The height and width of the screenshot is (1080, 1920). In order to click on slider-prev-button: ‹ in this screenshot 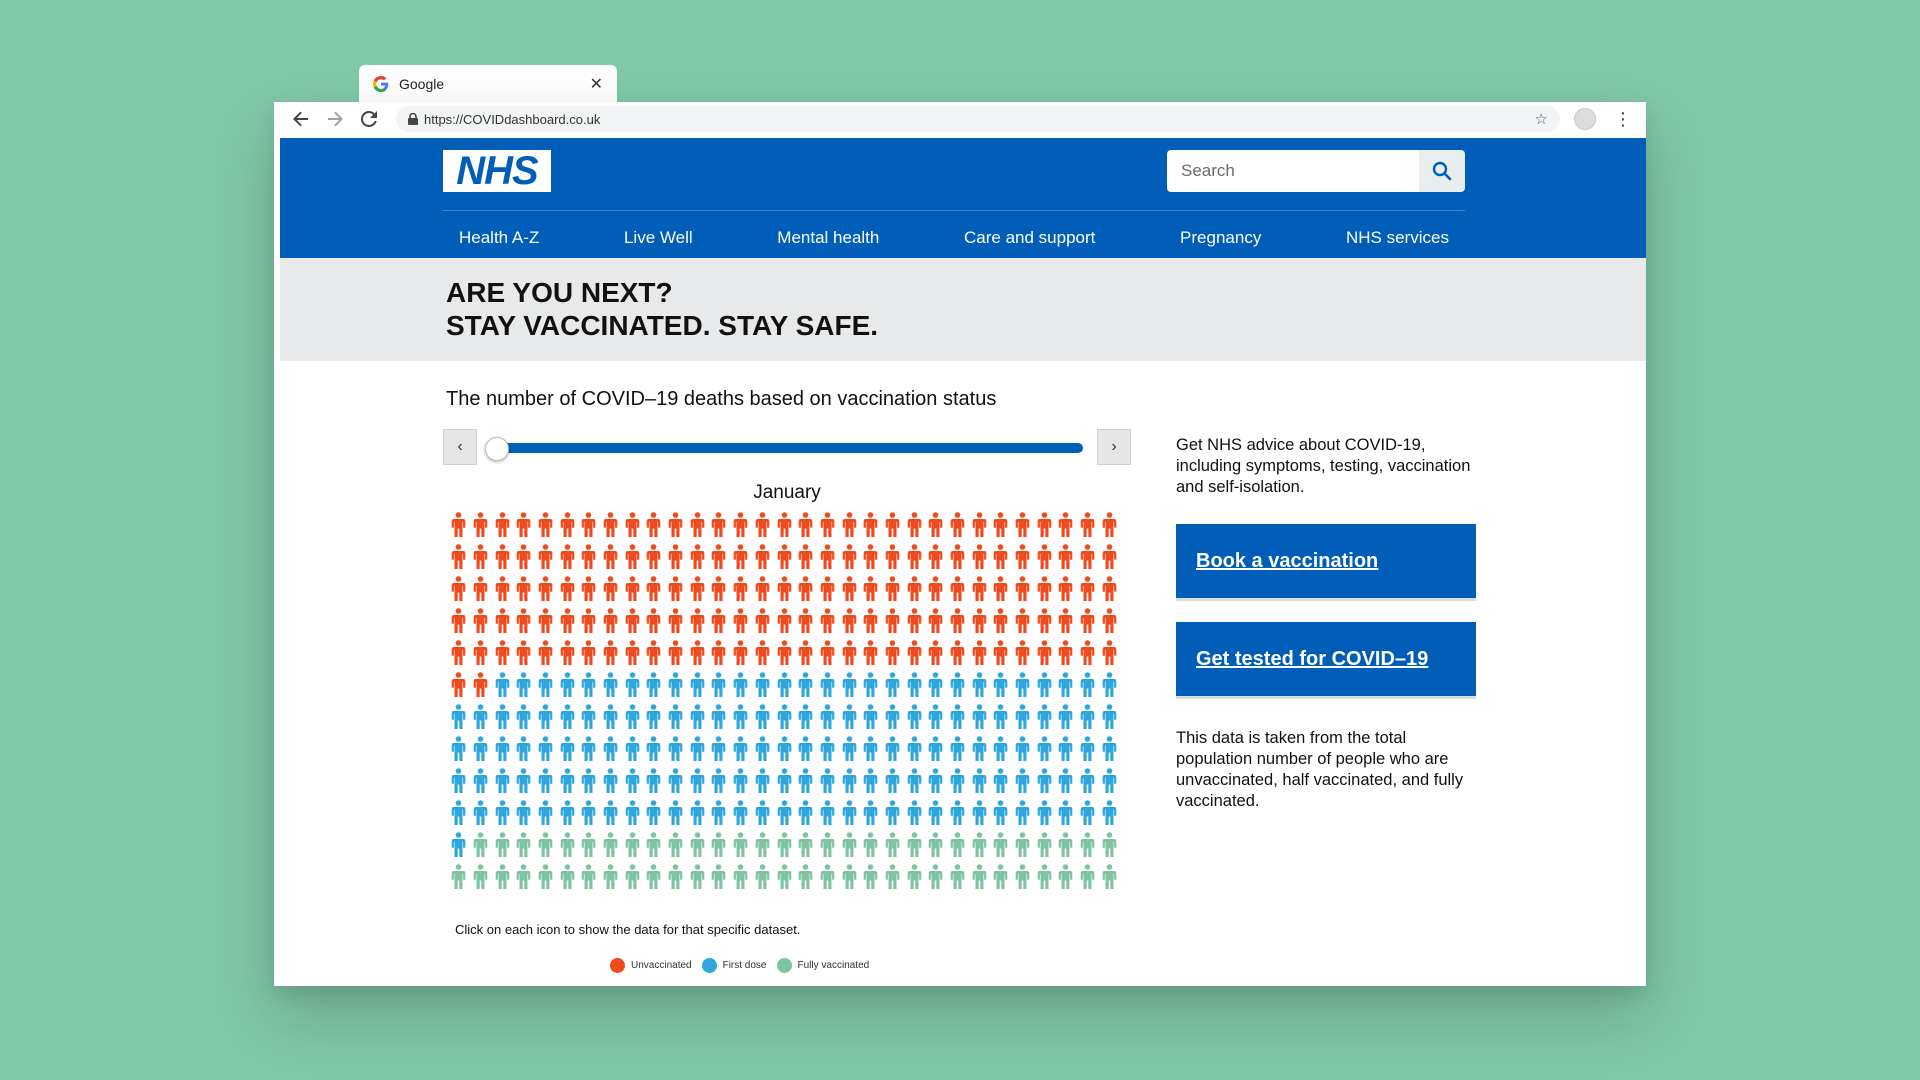, I will do `click(460, 447)`.